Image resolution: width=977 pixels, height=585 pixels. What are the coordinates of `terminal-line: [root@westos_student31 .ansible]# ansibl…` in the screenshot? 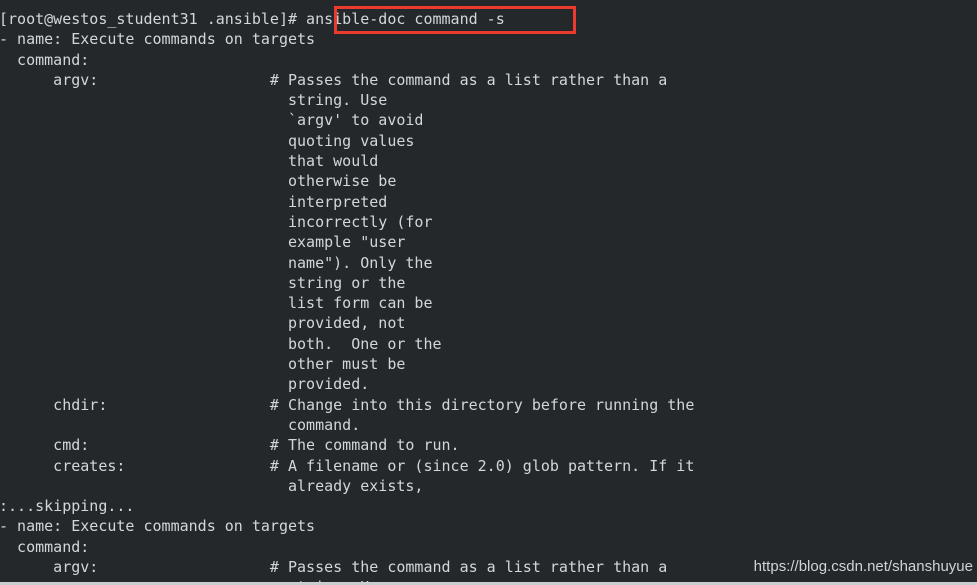 It's located at (488, 19).